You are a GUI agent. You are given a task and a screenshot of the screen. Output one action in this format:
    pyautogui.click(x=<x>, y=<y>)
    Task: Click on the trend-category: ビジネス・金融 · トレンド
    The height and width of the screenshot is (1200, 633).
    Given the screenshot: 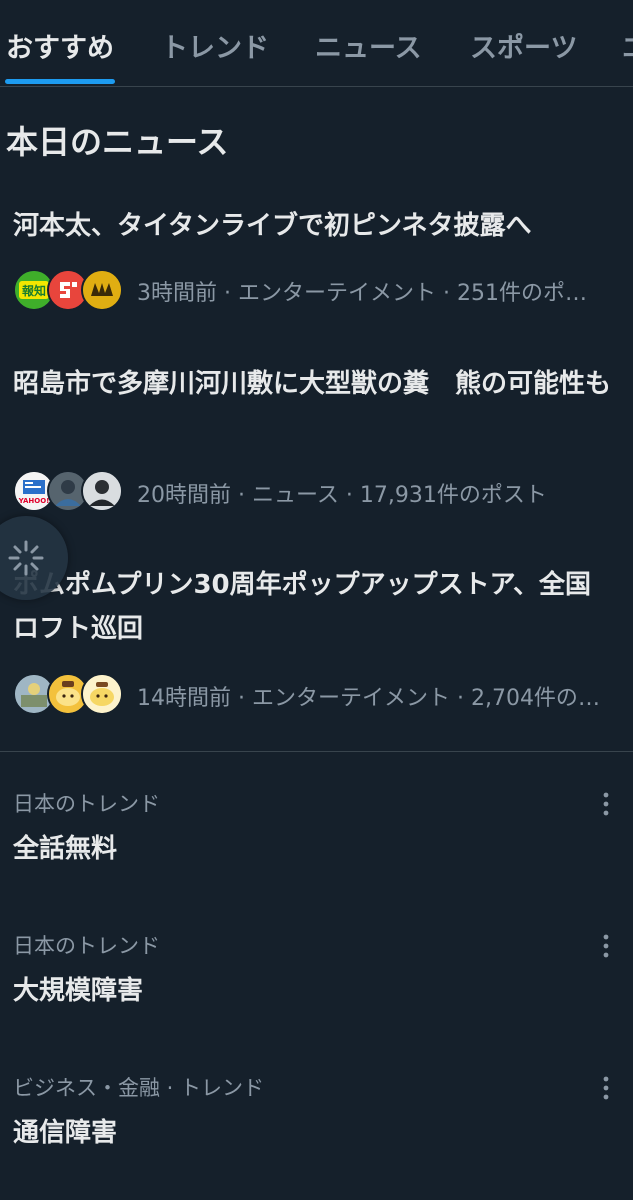 What is the action you would take?
    pyautogui.click(x=139, y=1088)
    